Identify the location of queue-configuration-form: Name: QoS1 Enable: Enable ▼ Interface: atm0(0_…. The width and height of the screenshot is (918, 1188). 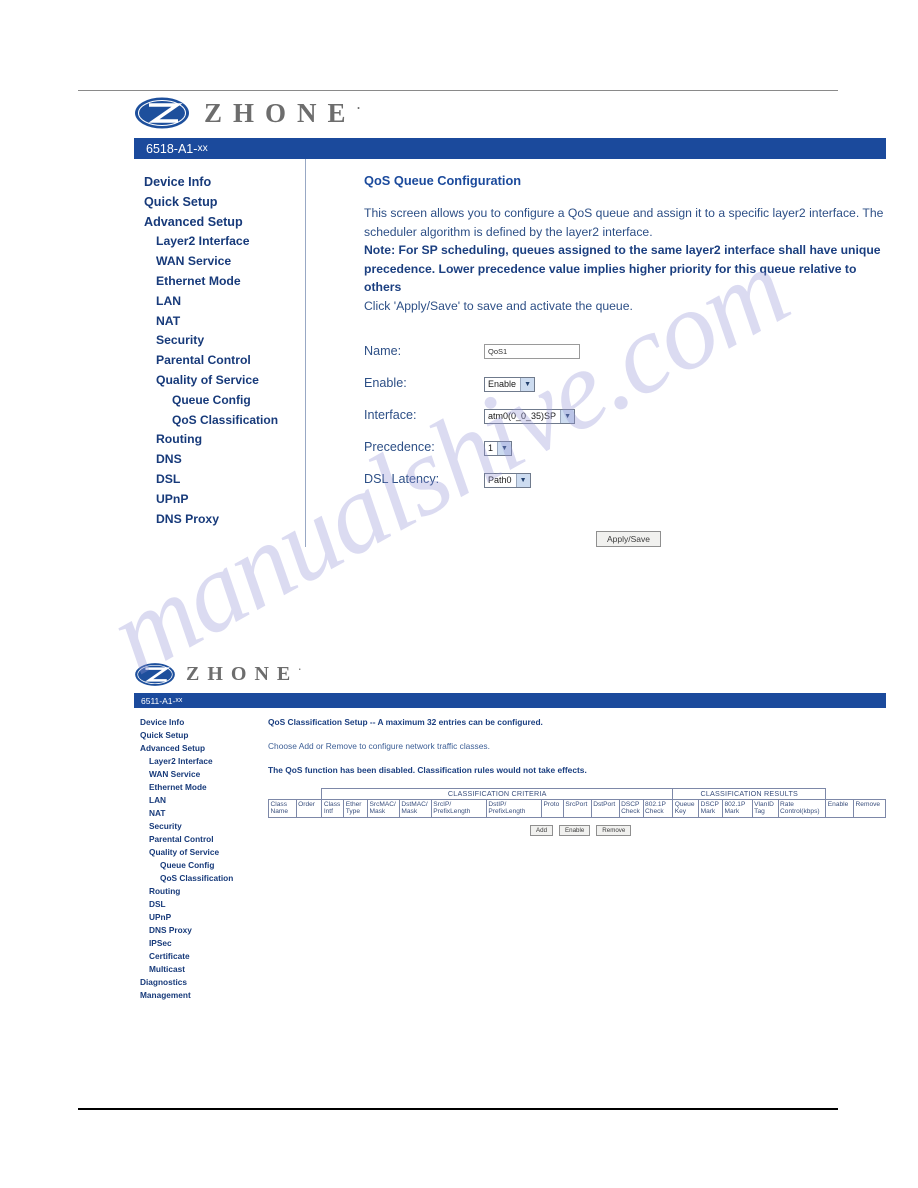
(625, 415).